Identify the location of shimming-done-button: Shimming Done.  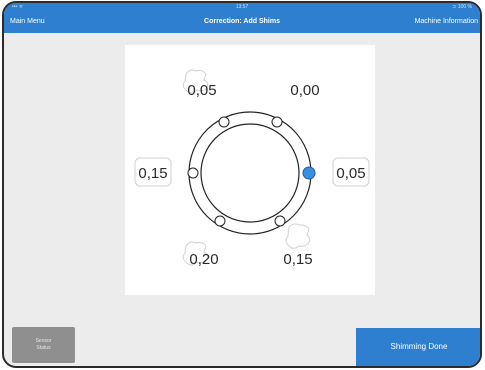
(418, 347).